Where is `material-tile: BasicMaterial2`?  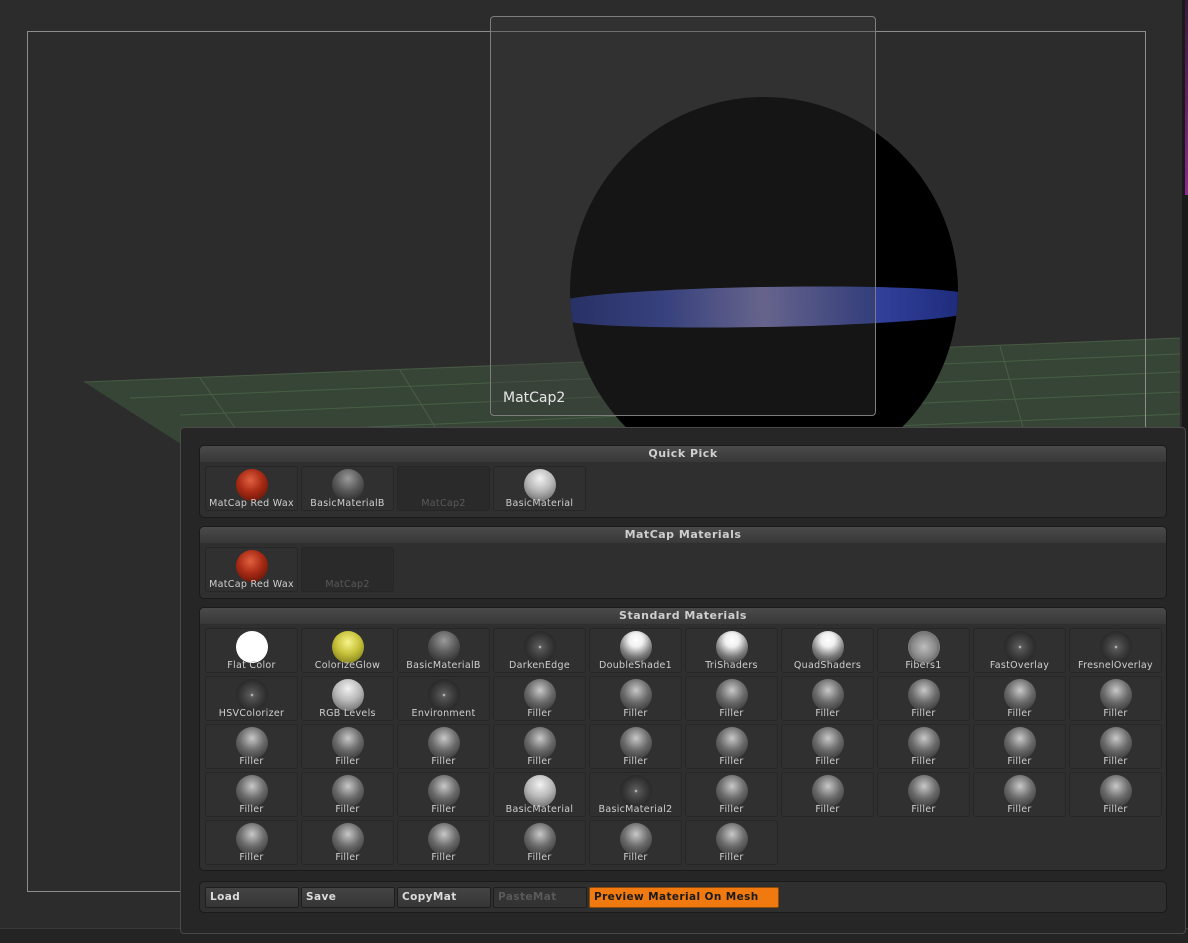
material-tile: BasicMaterial2 is located at coordinates (635, 794).